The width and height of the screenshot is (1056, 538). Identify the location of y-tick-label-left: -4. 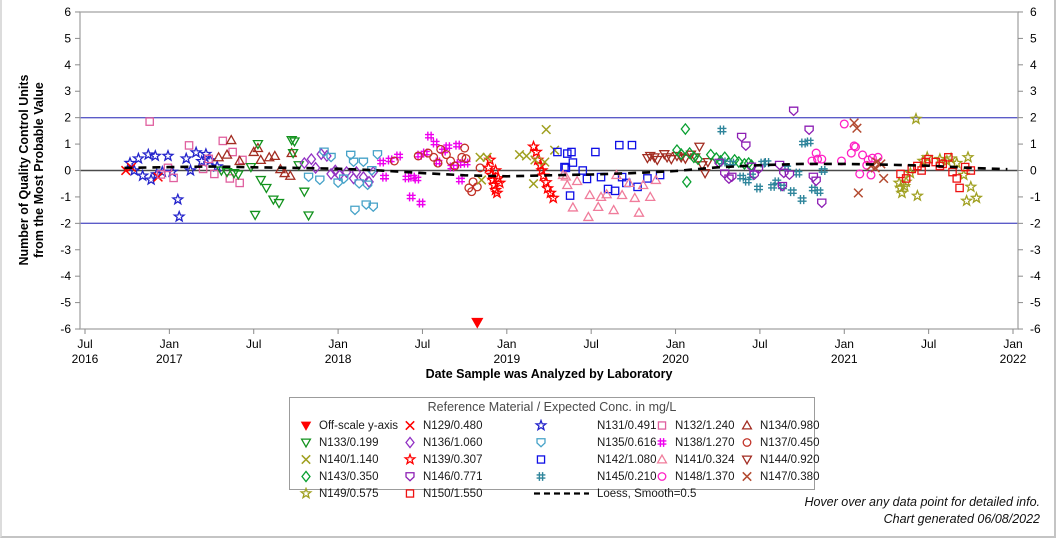
(65, 276).